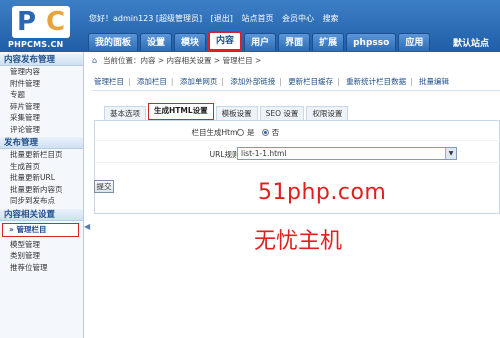 Image resolution: width=500 pixels, height=338 pixels. I want to click on site-home-link: 站点首页, so click(257, 18).